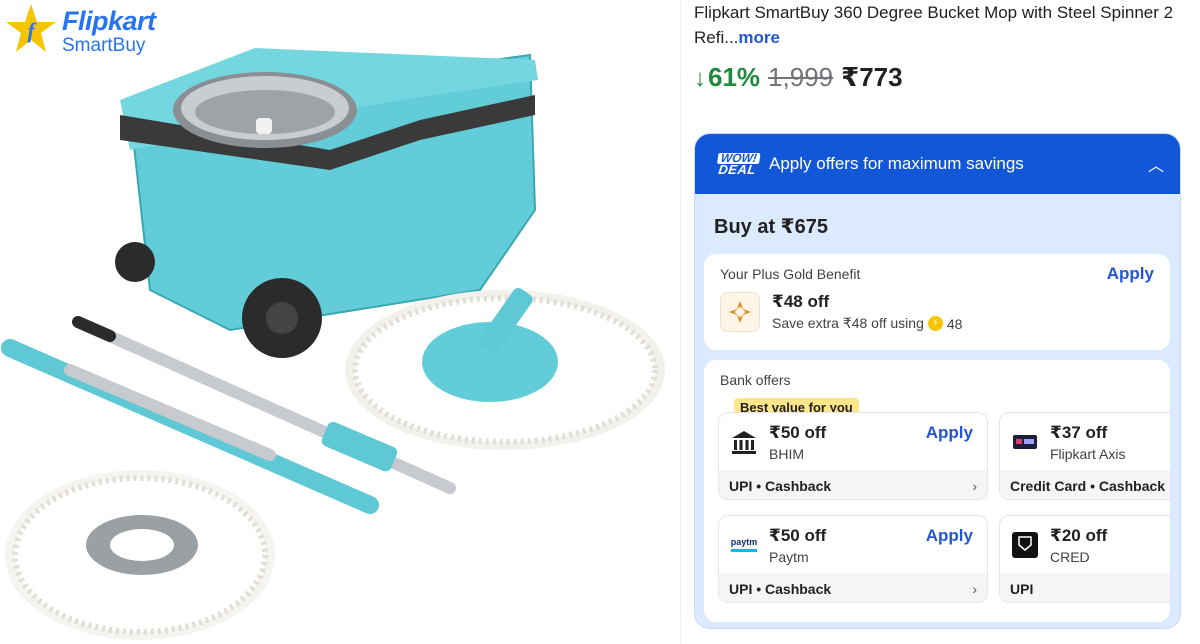 The image size is (1200, 644). Describe the element at coordinates (1022, 588) in the screenshot. I see `offer-footer-label: UPI` at that location.